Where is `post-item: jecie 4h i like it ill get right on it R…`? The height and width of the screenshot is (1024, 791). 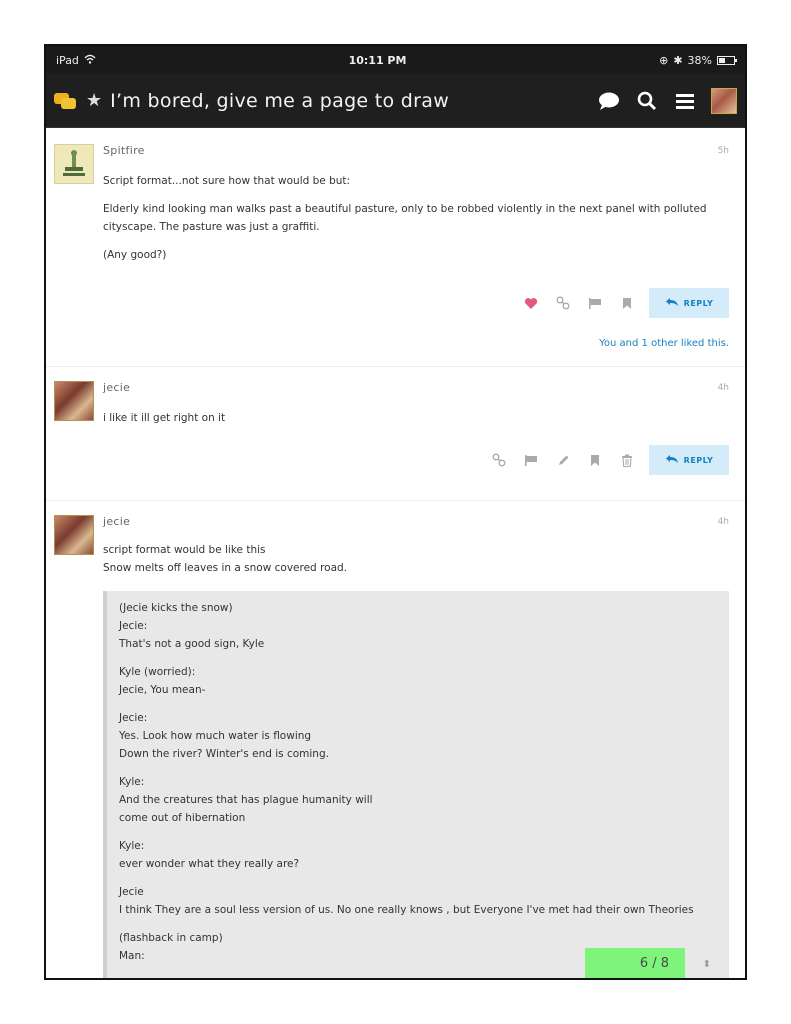
post-item: jecie 4h i like it ill get right on it R… is located at coordinates (395, 434).